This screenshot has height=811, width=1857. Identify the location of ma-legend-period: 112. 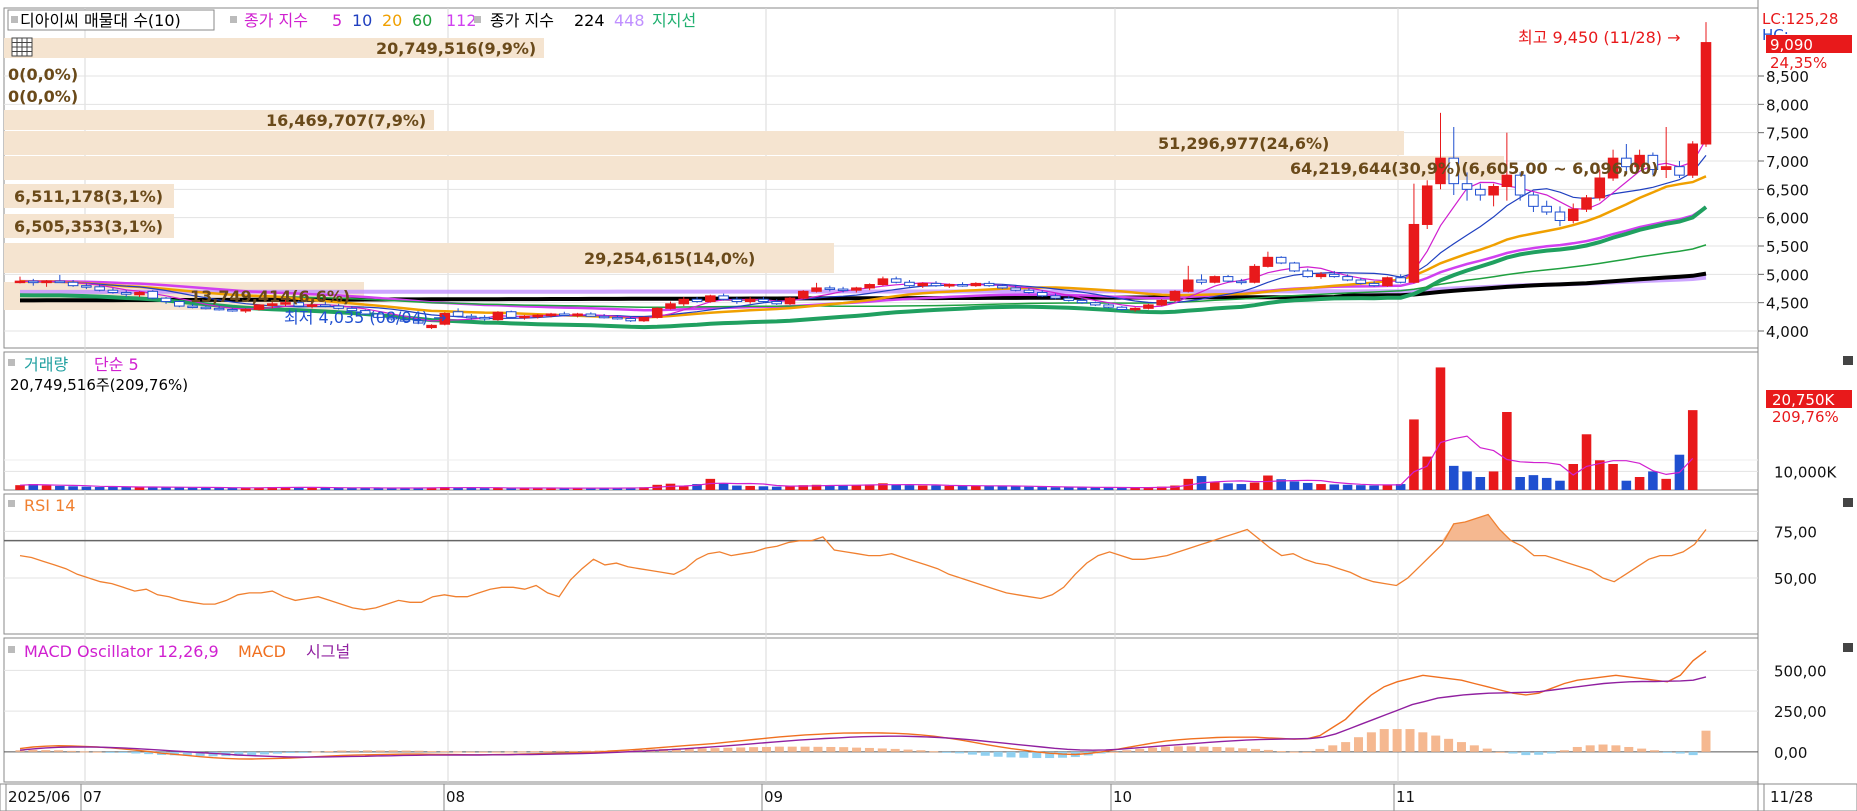
(461, 20).